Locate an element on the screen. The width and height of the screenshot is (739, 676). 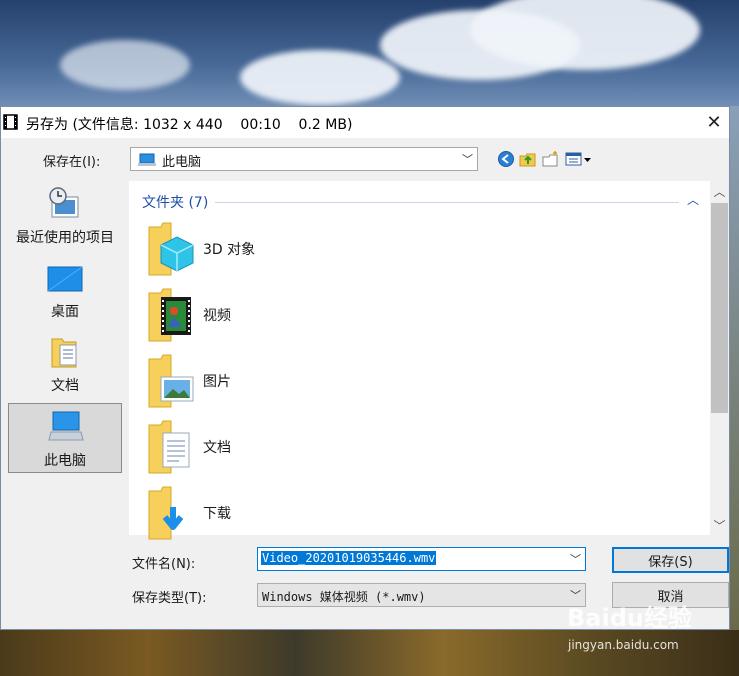
filetype-select: Windows 媒体视频 (*.wmv) ﹀ is located at coordinates (421, 595).